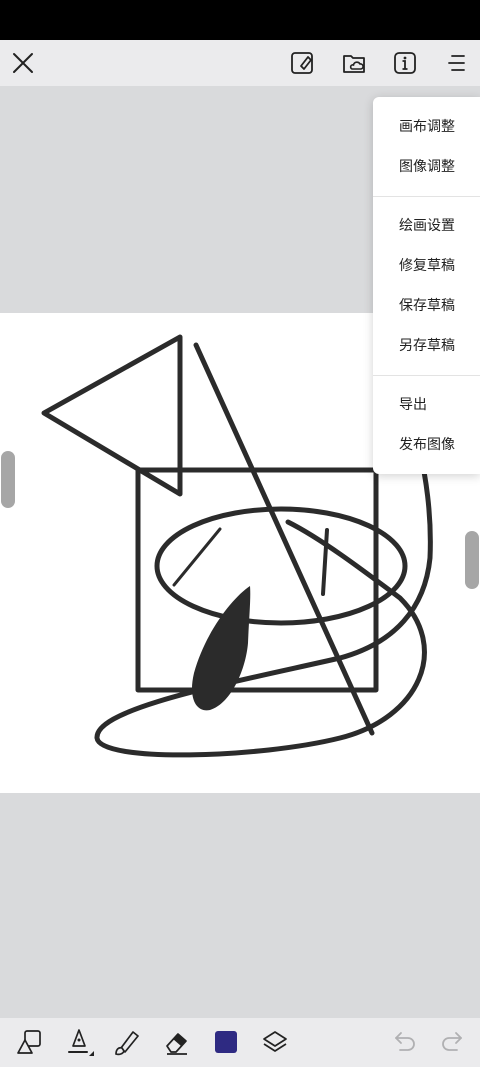  I want to click on overflow-menu: 画布调整 图像调整 绘画设置 修复草稿 保存草稿 另存草稿 导出 发布图像, so click(426, 285).